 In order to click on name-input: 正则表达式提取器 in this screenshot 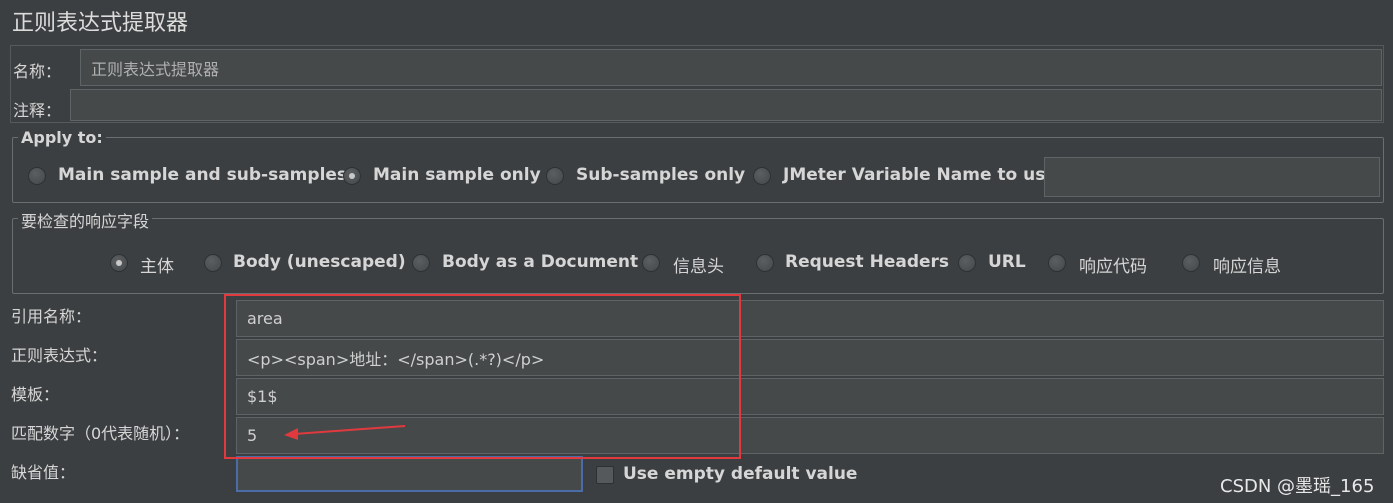, I will do `click(731, 67)`.